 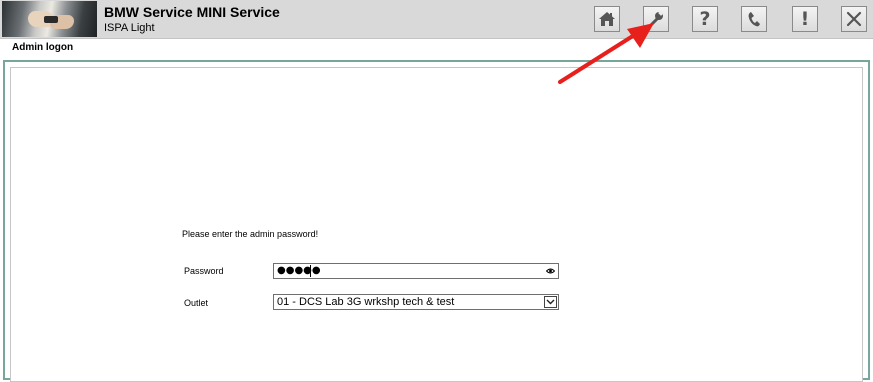 I want to click on alert-button: !, so click(x=805, y=19).